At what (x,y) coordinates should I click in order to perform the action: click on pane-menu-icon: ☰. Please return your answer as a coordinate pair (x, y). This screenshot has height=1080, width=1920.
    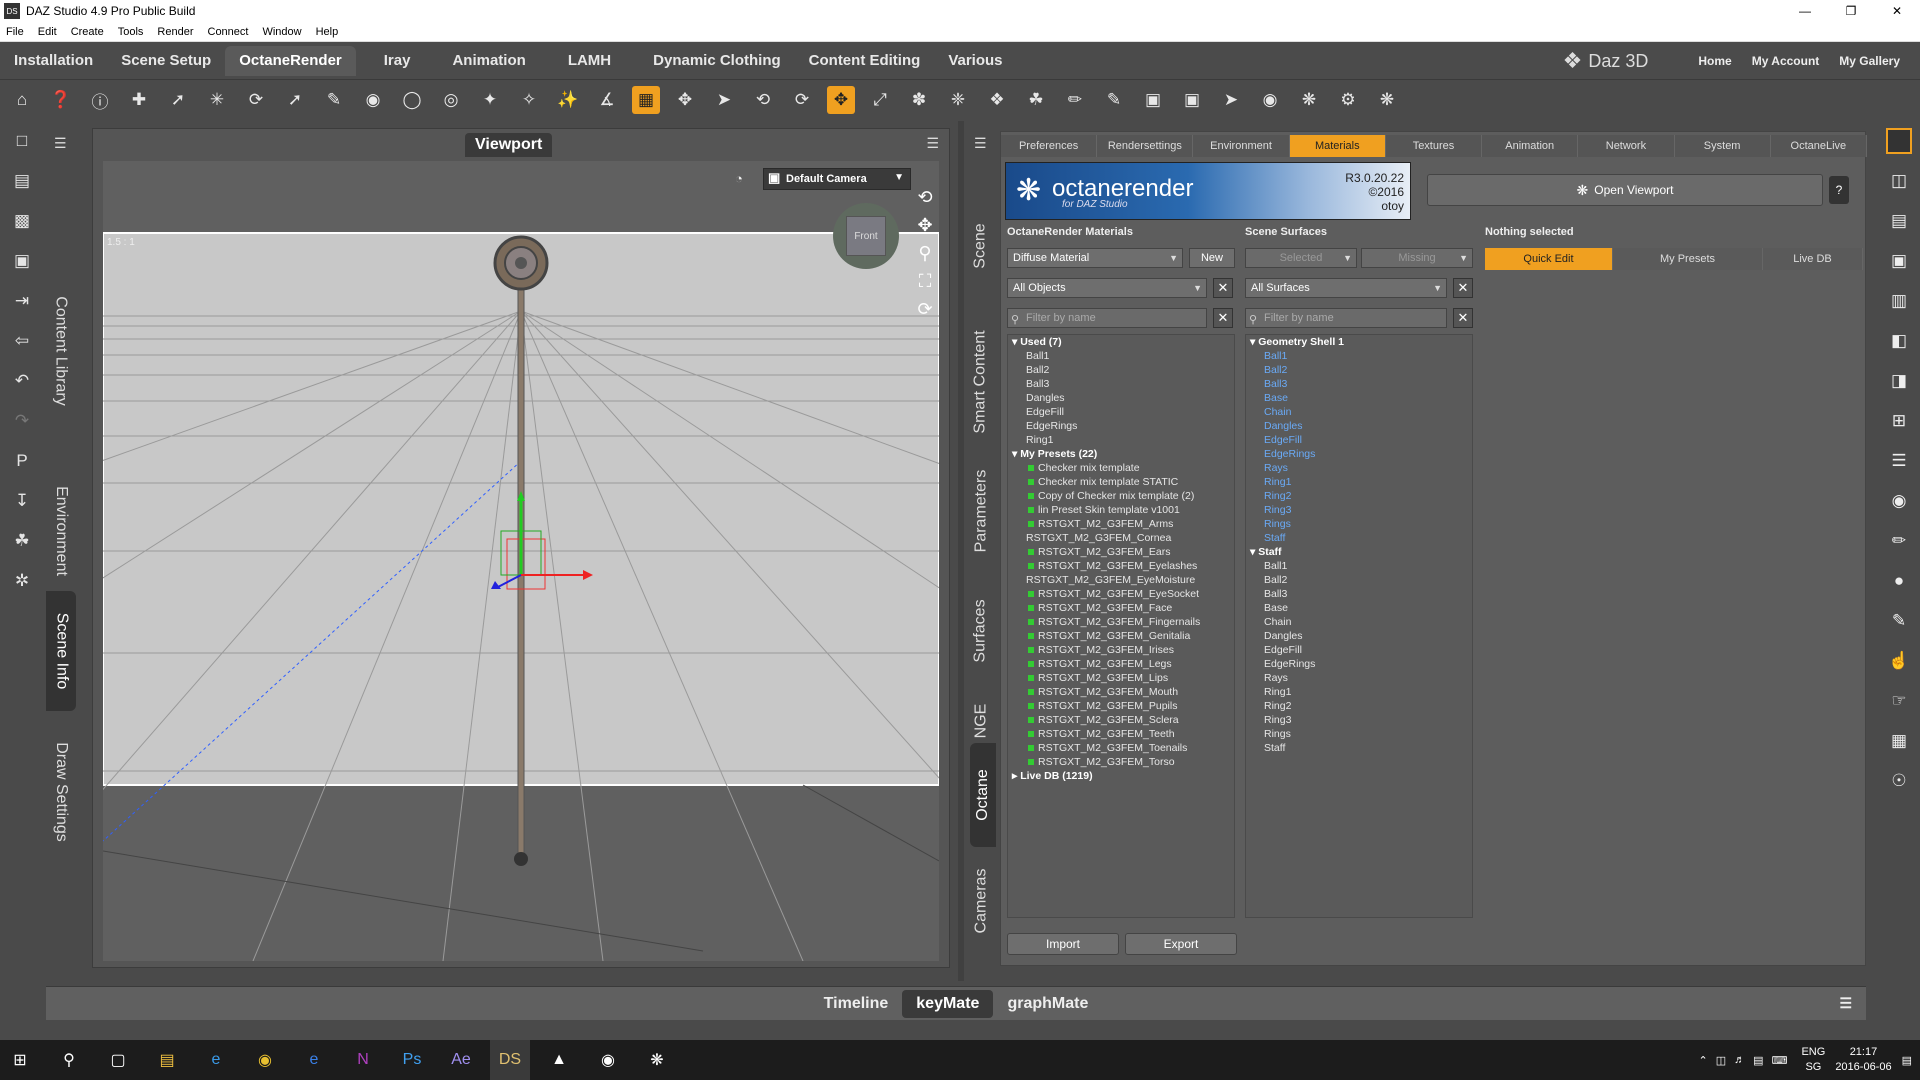
    Looking at the image, I should click on (980, 143).